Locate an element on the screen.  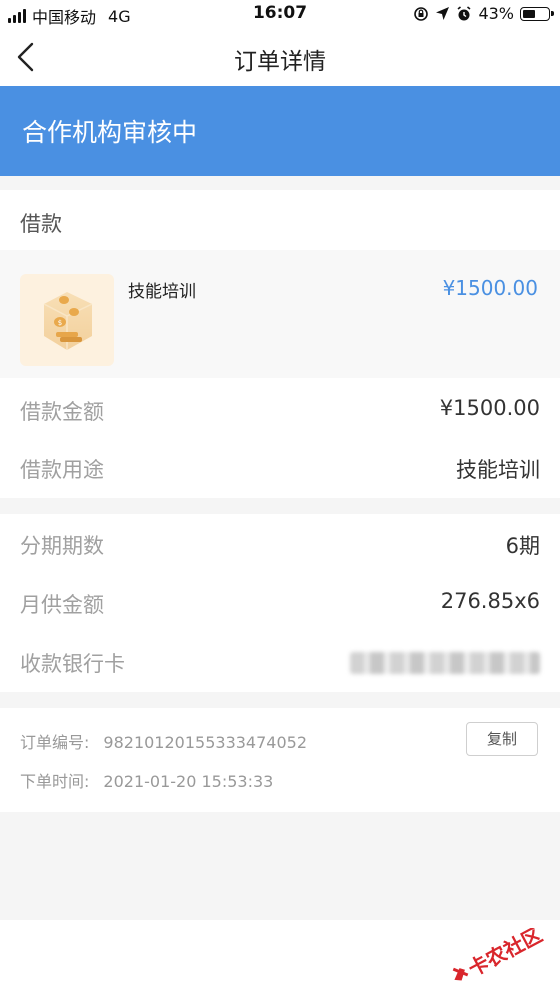
alarm-icon is located at coordinates (464, 12).